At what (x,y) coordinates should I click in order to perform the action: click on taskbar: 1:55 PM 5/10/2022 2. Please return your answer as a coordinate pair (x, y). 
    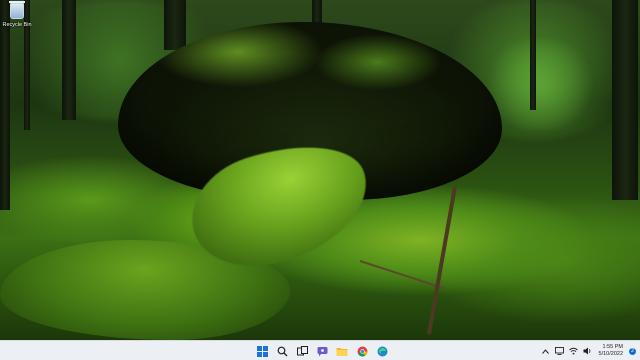
    Looking at the image, I should click on (320, 350).